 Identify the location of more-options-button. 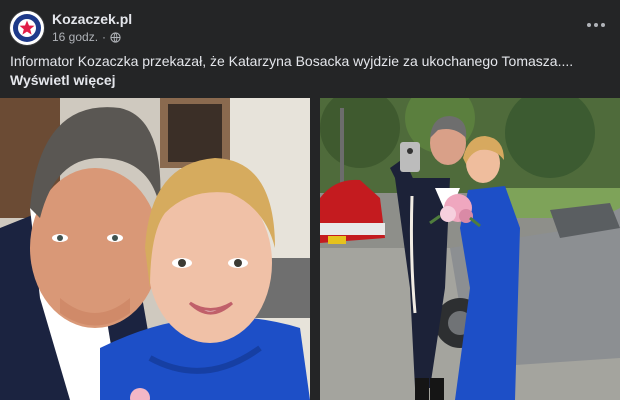
(596, 25).